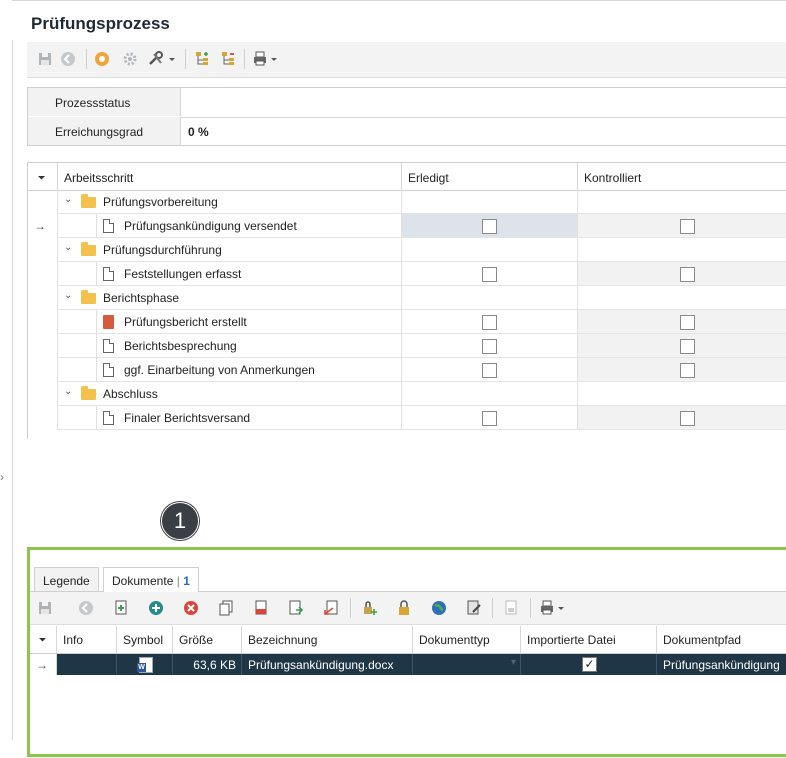  I want to click on edit-document-icon, so click(474, 608).